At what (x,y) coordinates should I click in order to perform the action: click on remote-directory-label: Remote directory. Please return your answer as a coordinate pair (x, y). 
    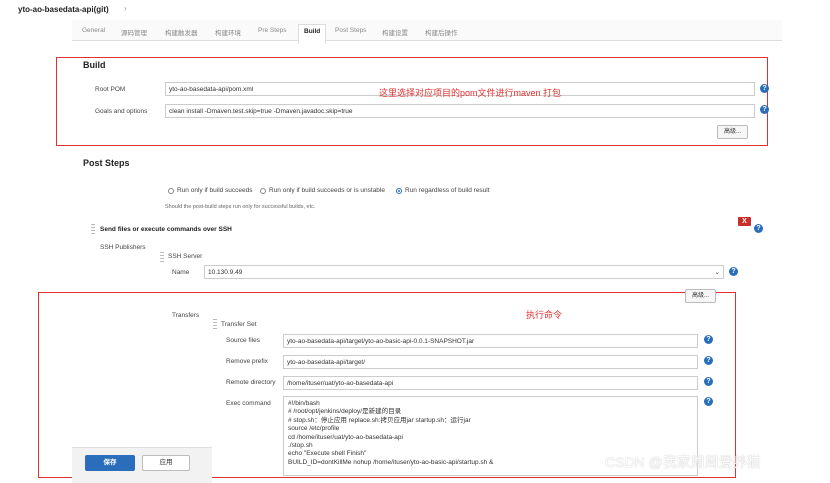
    Looking at the image, I should click on (251, 382).